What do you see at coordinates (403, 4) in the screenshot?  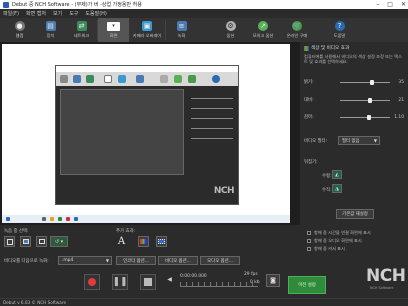 I see `close-button: ✕` at bounding box center [403, 4].